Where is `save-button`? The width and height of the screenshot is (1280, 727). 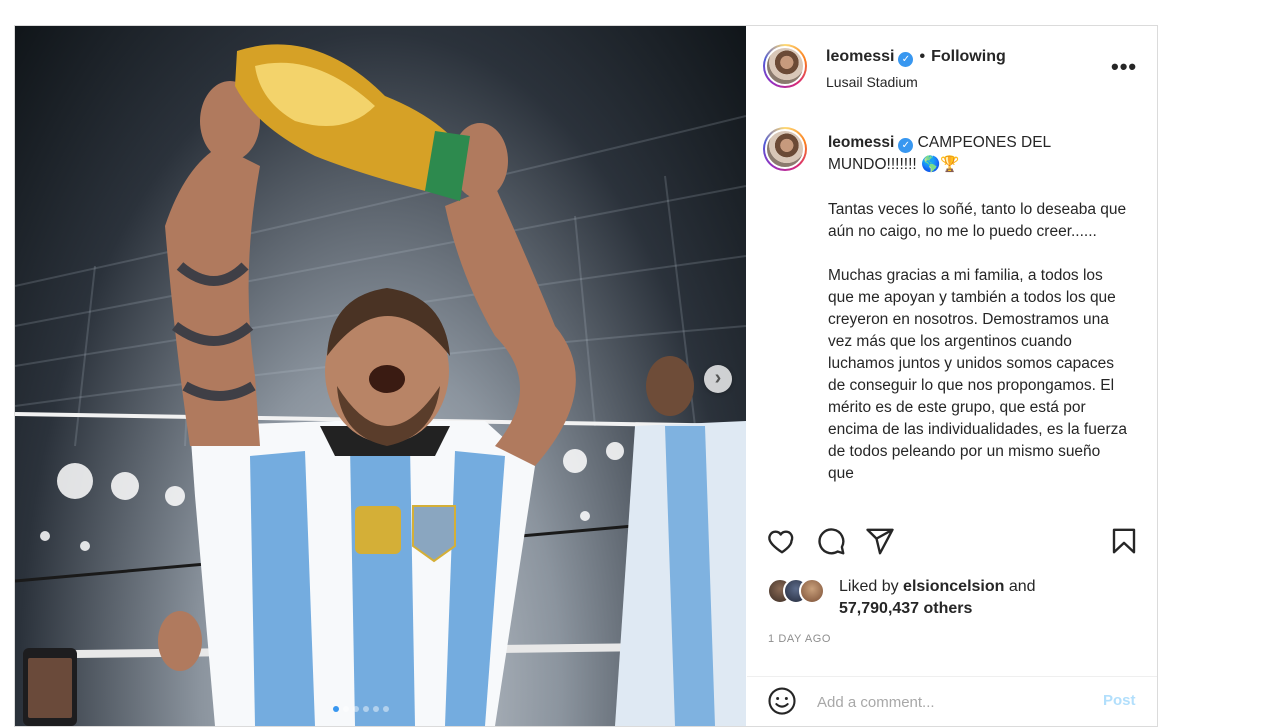 save-button is located at coordinates (1124, 543).